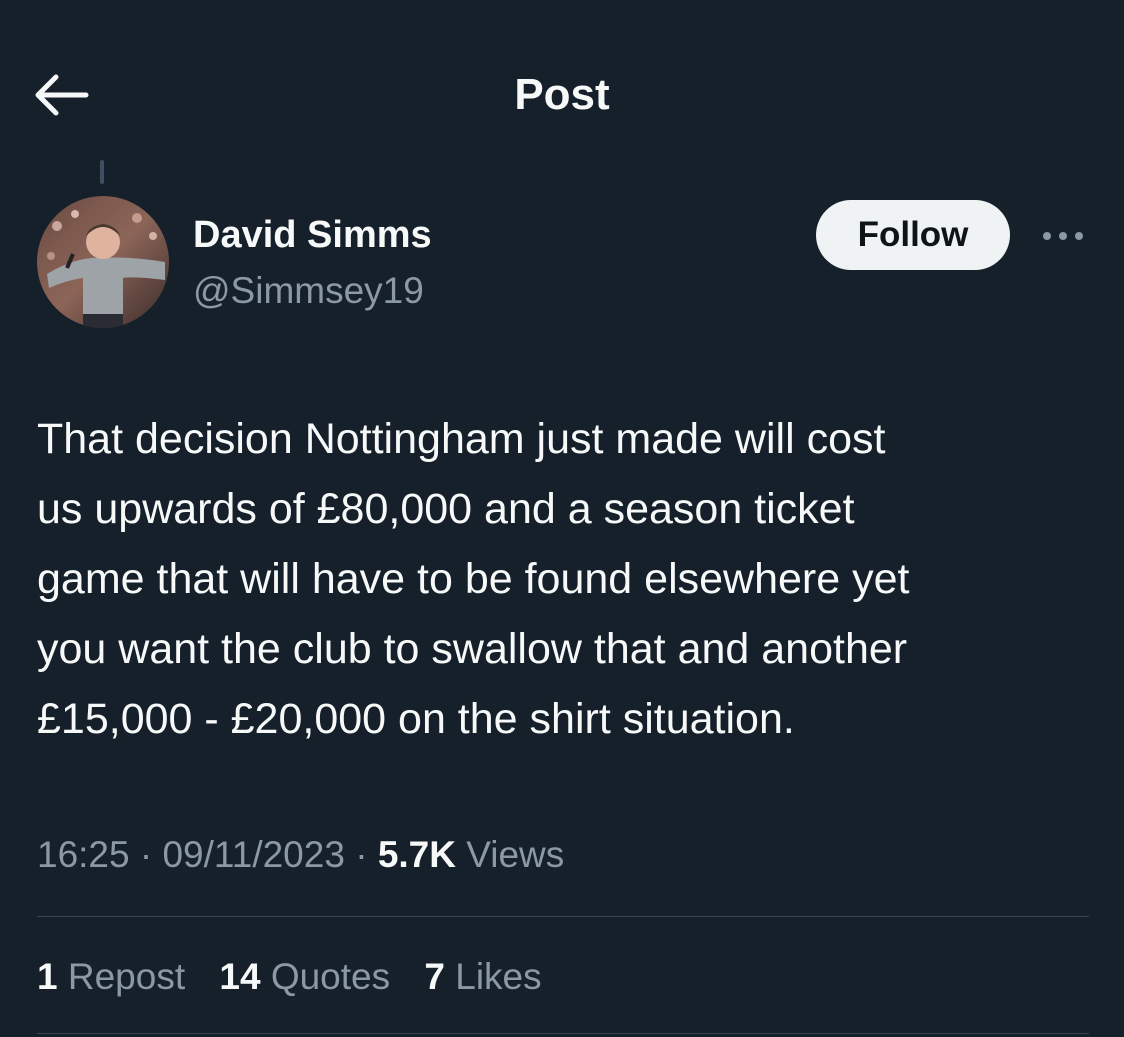 The width and height of the screenshot is (1124, 1037). I want to click on reposts-count: 1, so click(47, 976).